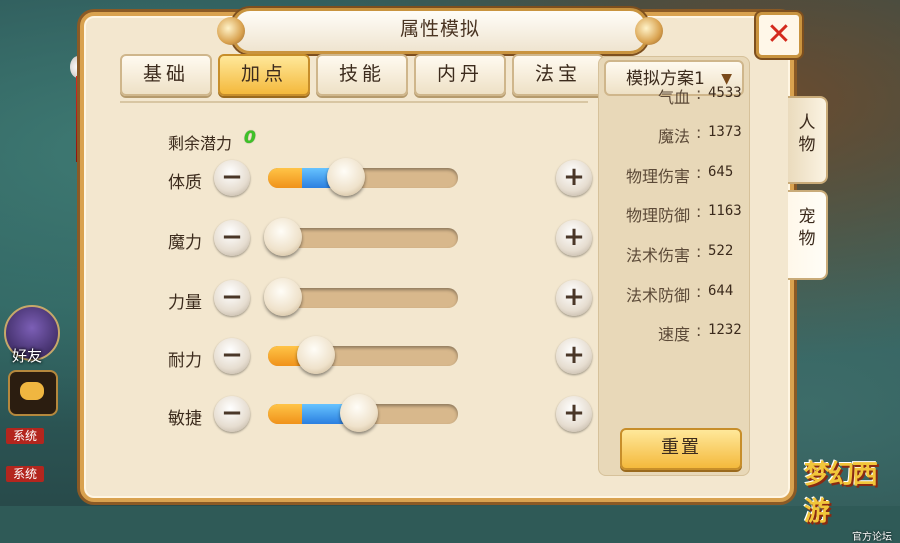 This screenshot has height=543, width=900. I want to click on title-plate: 属性模拟, so click(440, 31).